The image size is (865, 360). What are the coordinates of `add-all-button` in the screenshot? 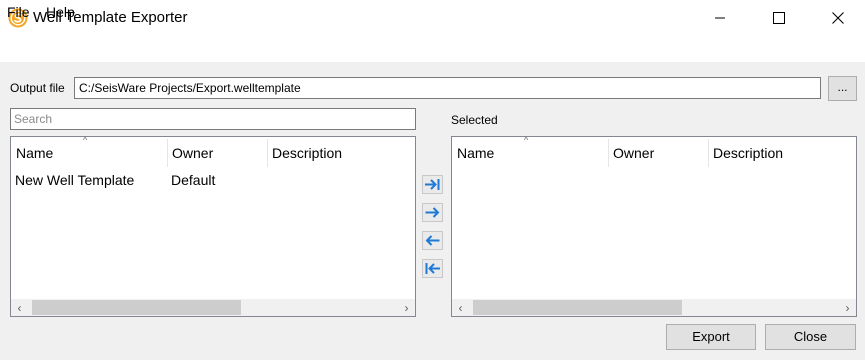 It's located at (432, 184).